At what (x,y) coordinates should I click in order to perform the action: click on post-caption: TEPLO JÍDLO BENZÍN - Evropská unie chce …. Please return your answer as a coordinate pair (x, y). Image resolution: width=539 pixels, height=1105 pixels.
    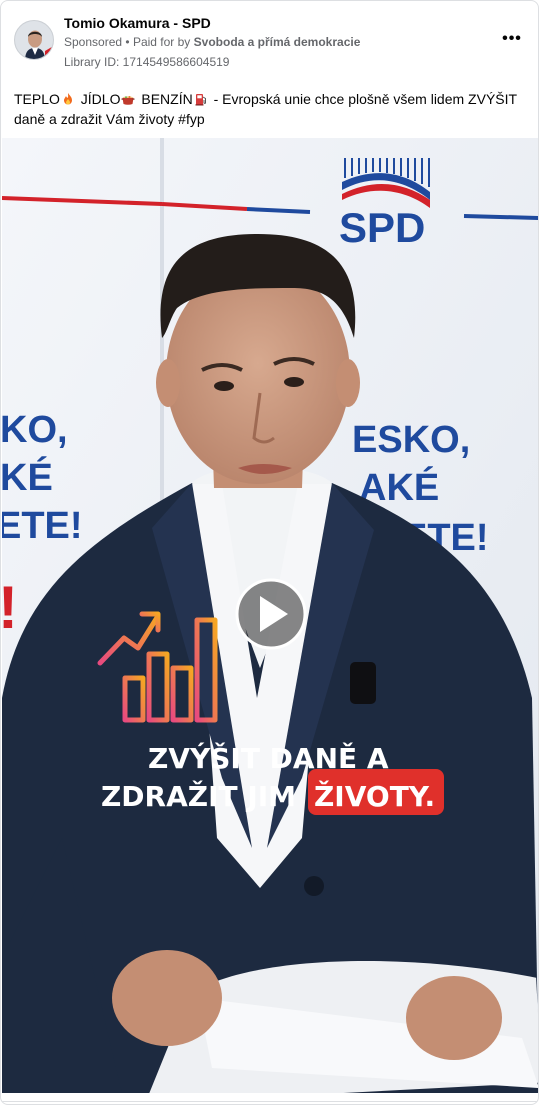
    Looking at the image, I should click on (270, 109).